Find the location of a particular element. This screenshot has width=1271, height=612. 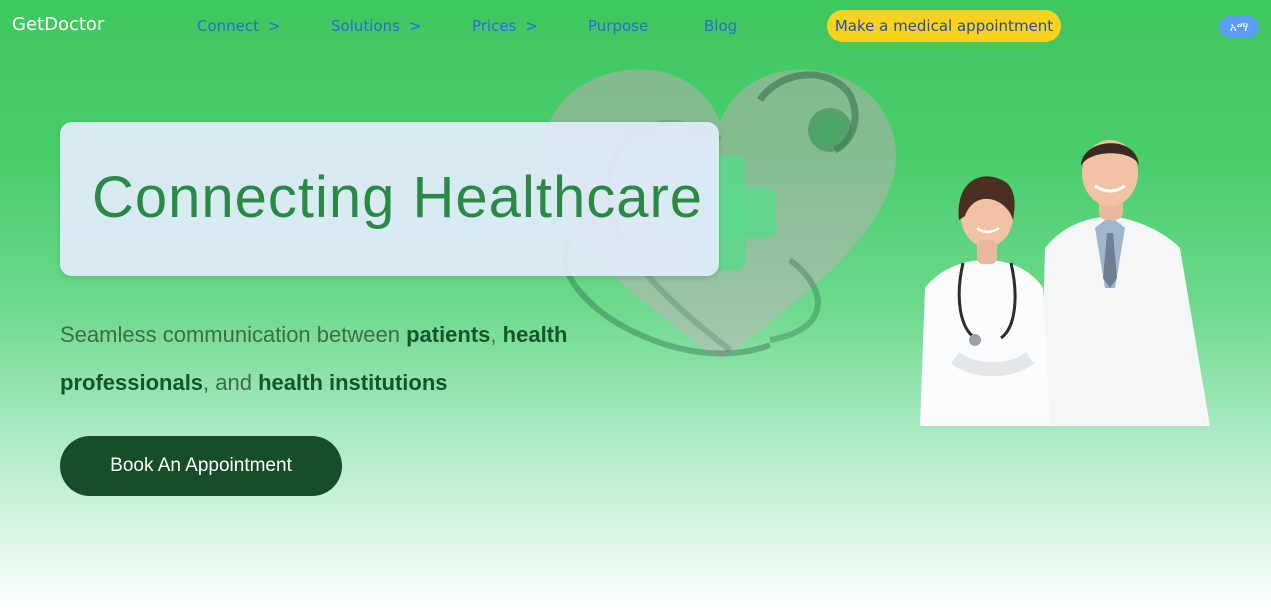

subtitle-intro: Seamless communication between is located at coordinates (233, 334).